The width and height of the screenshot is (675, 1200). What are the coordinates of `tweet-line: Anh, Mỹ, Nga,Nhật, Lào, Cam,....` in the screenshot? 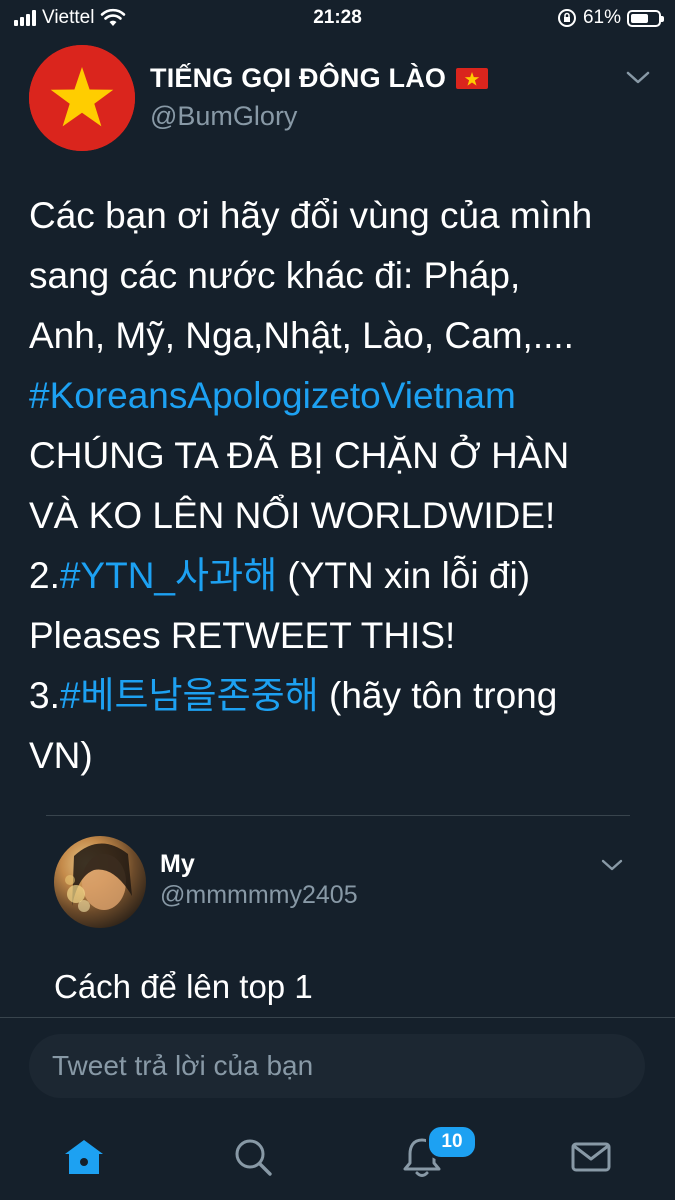 It's located at (301, 335).